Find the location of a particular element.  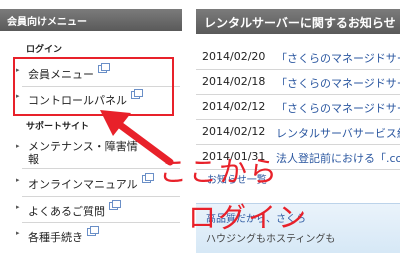

annotation-text-line1: ここから is located at coordinates (219, 171).